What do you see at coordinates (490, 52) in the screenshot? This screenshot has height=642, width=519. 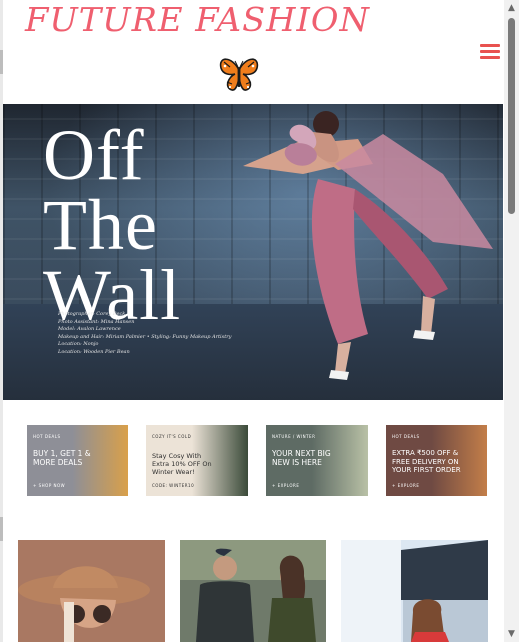 I see `hamburger-menu-icon` at bounding box center [490, 52].